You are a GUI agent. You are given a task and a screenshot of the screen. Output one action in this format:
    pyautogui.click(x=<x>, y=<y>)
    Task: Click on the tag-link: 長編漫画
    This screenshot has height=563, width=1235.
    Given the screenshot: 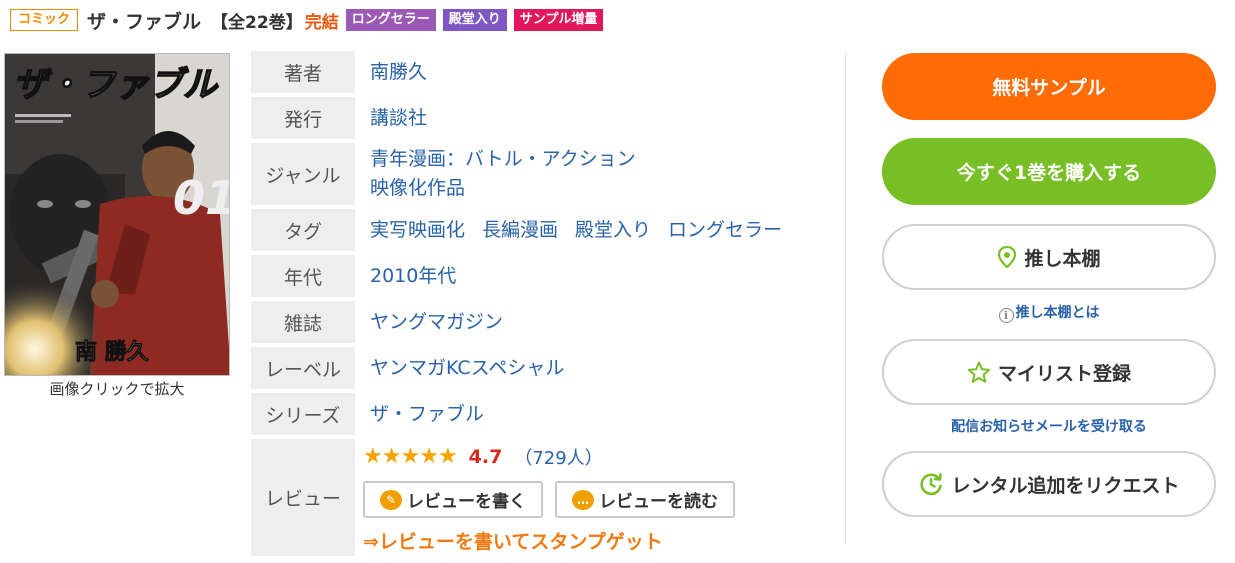 What is the action you would take?
    pyautogui.click(x=520, y=230)
    